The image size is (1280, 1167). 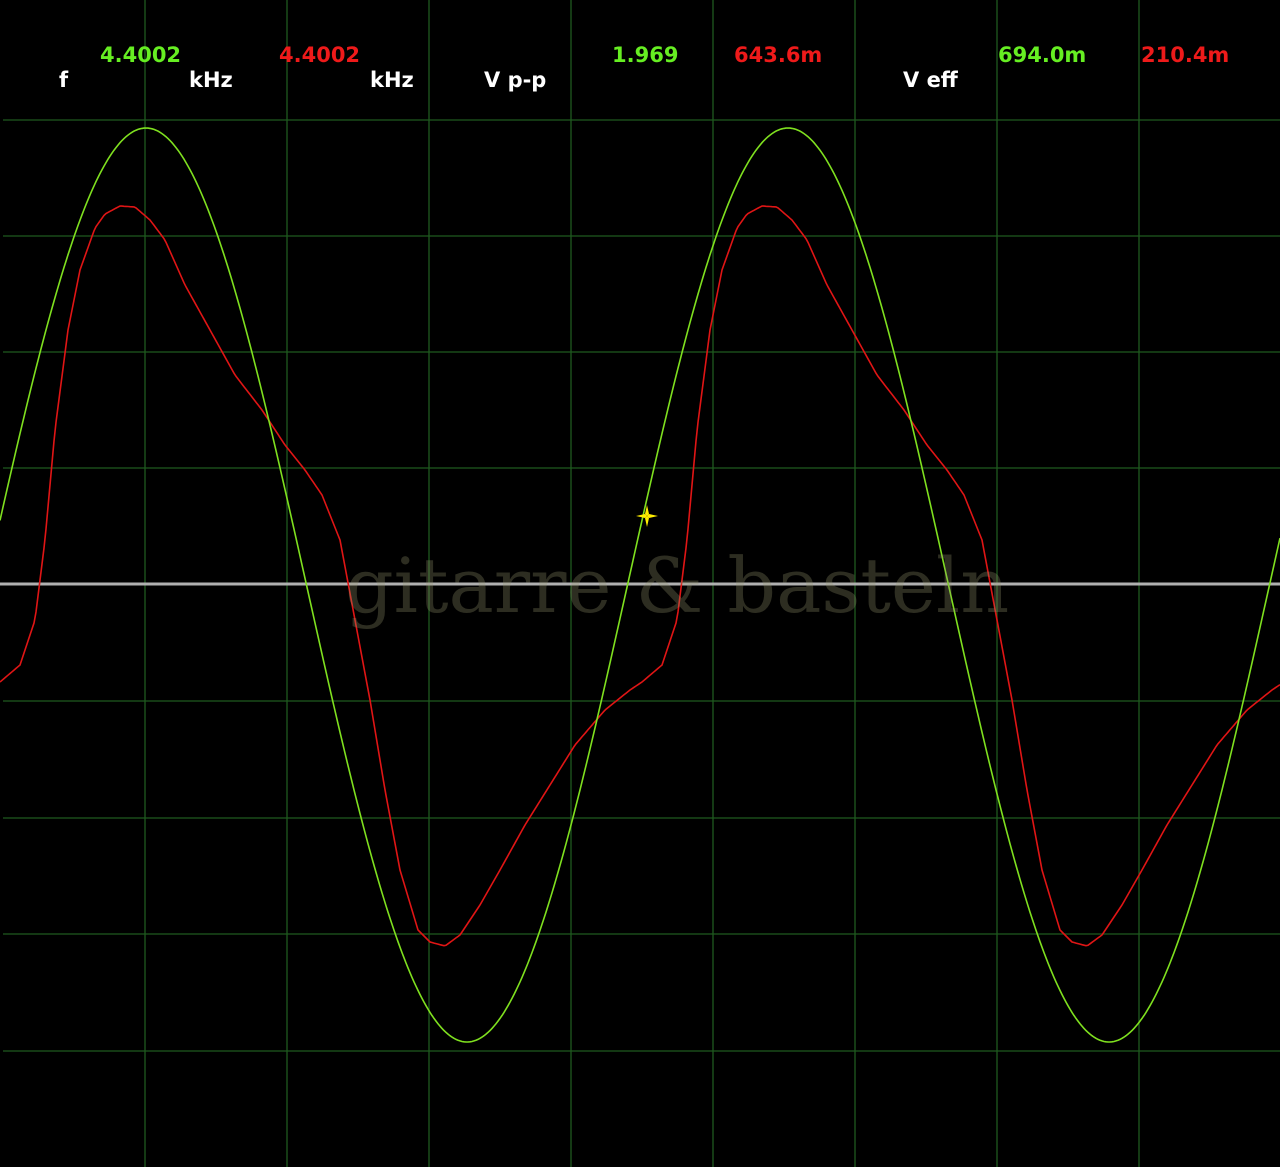 What do you see at coordinates (778, 55) in the screenshot?
I see `ch2-vpp-value: 643.6m` at bounding box center [778, 55].